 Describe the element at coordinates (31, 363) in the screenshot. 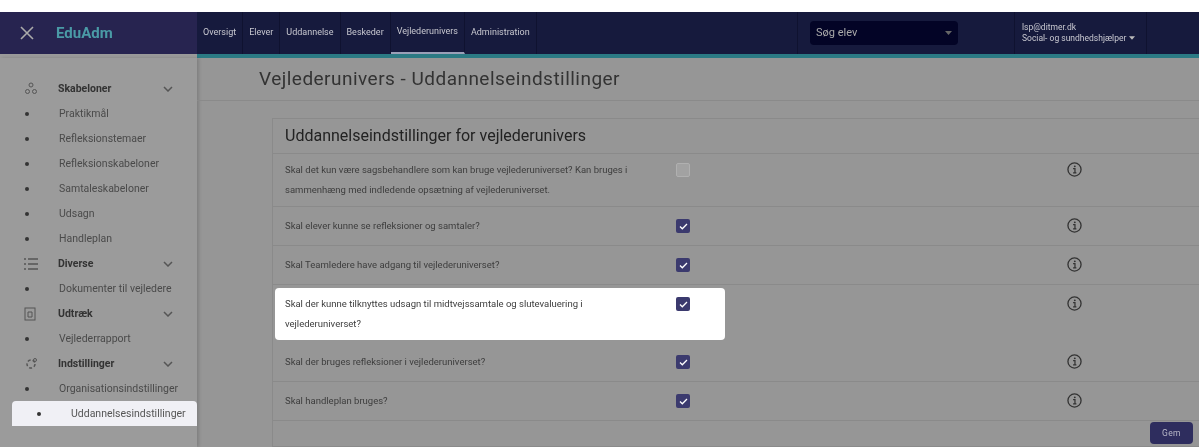

I see `gear-icon` at that location.